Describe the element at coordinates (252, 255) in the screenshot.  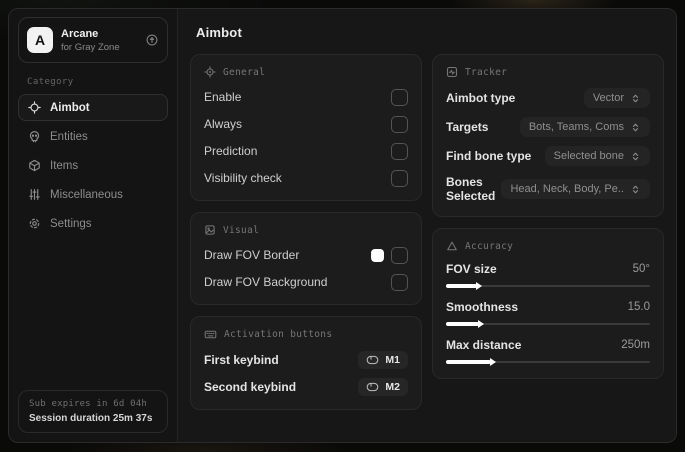
I see `setting-label: Draw FOV Border` at that location.